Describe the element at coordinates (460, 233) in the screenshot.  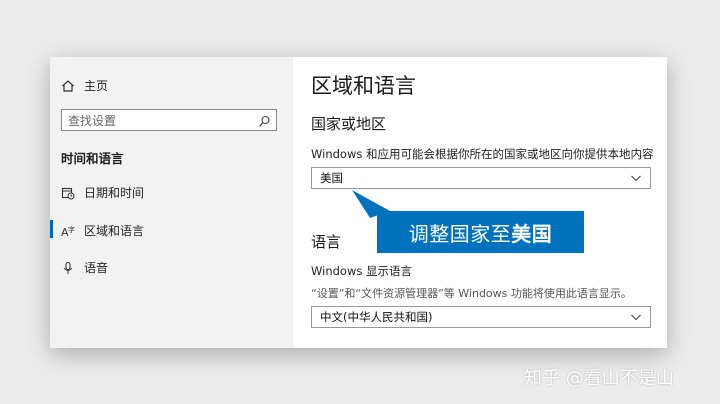
I see `callout-prefix: 调整国家至` at that location.